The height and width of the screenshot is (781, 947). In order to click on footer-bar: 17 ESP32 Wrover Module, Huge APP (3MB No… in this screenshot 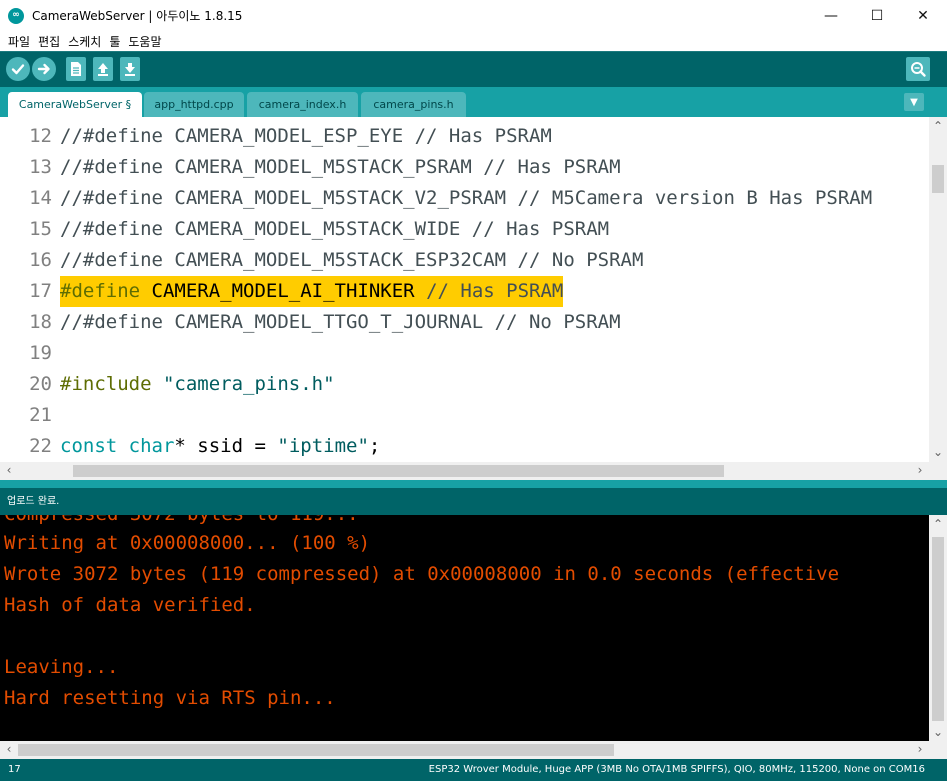, I will do `click(473, 770)`.